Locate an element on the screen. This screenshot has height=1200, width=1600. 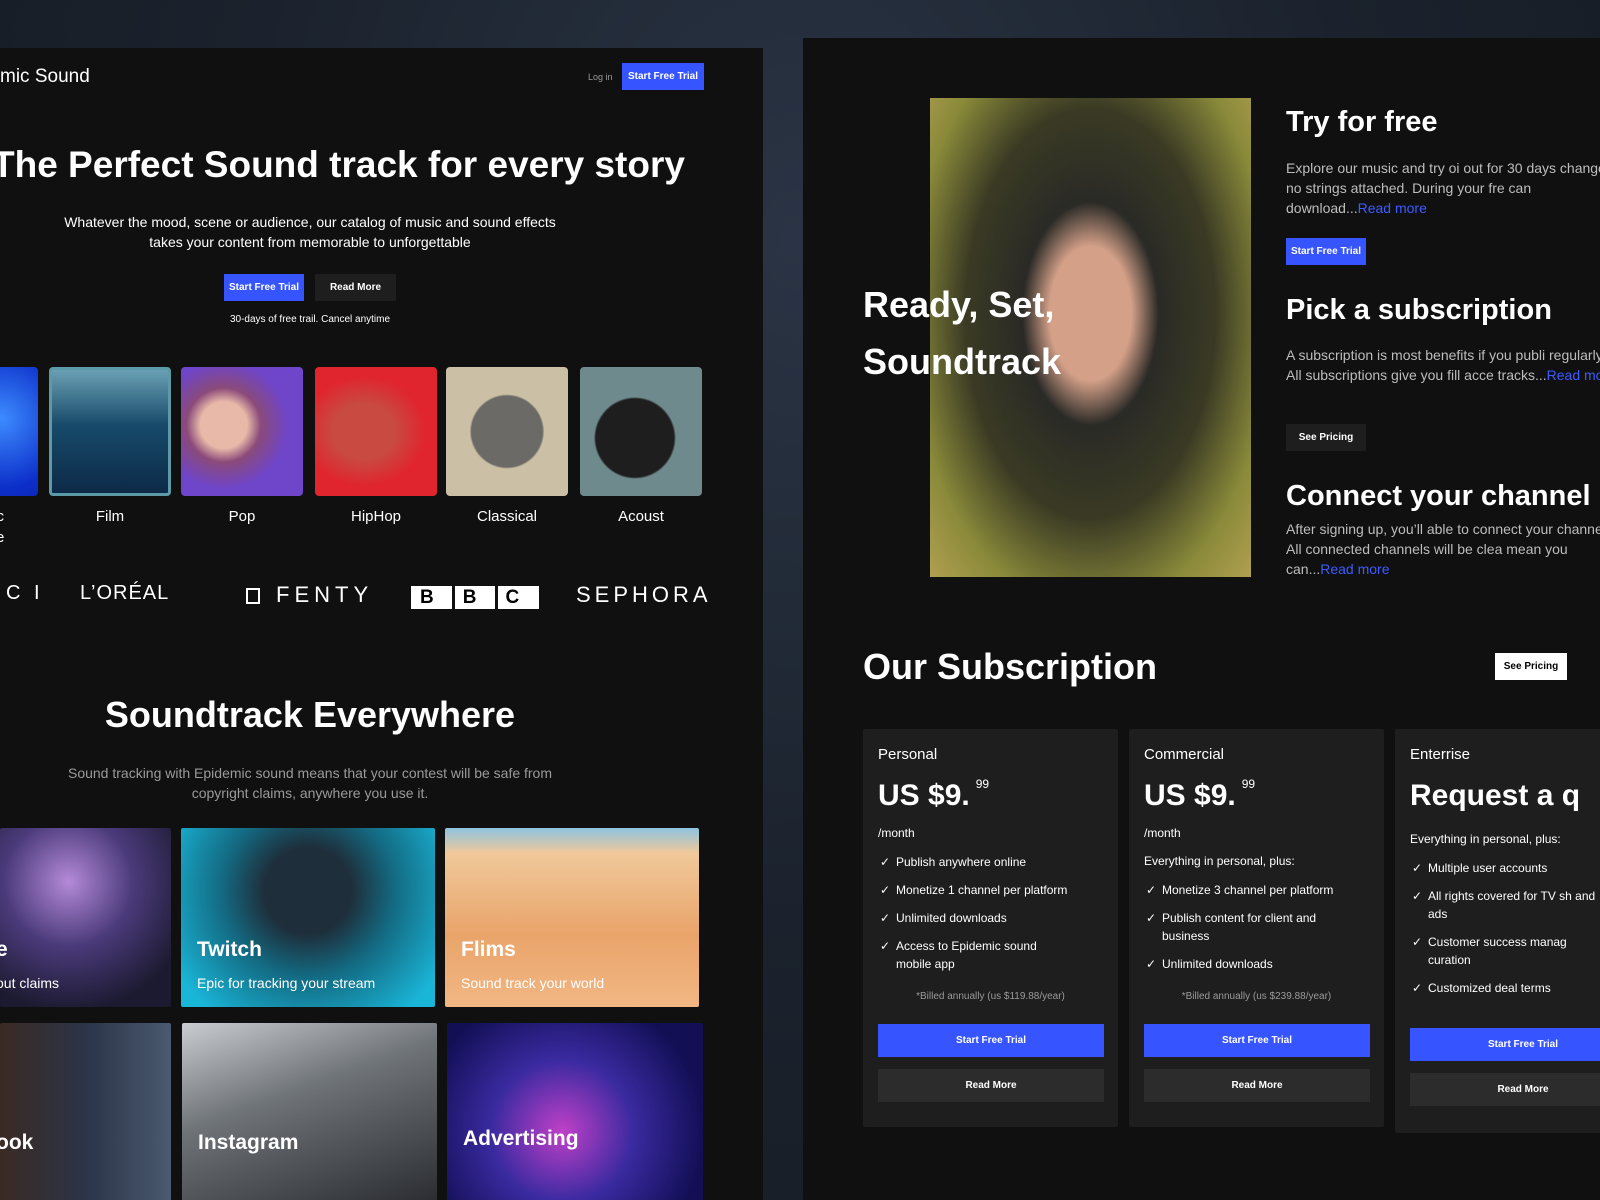
feature-item: Multiple user accounts is located at coordinates (1505, 868).